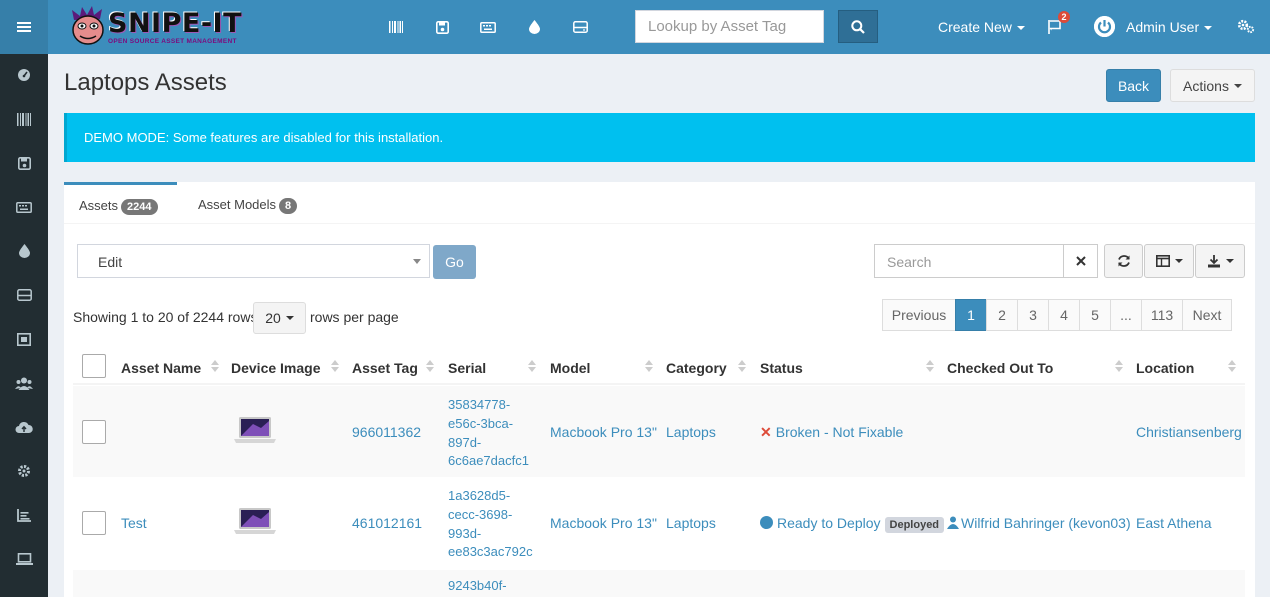 Image resolution: width=1270 pixels, height=597 pixels. What do you see at coordinates (493, 433) in the screenshot?
I see `serial-link: 35834778- e56c-3bca- 897d- 6c6ae7dacfc1` at bounding box center [493, 433].